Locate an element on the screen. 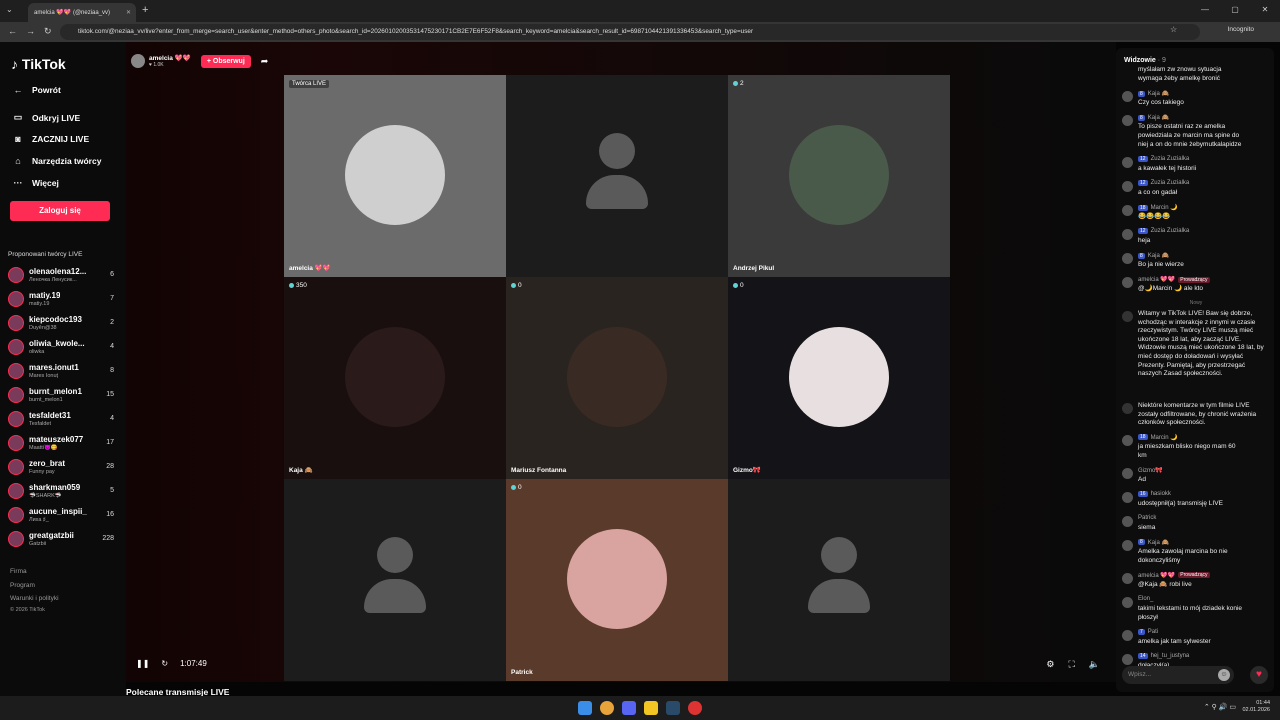 This screenshot has height=720, width=1280. guest-score-value: 0 is located at coordinates (520, 487).